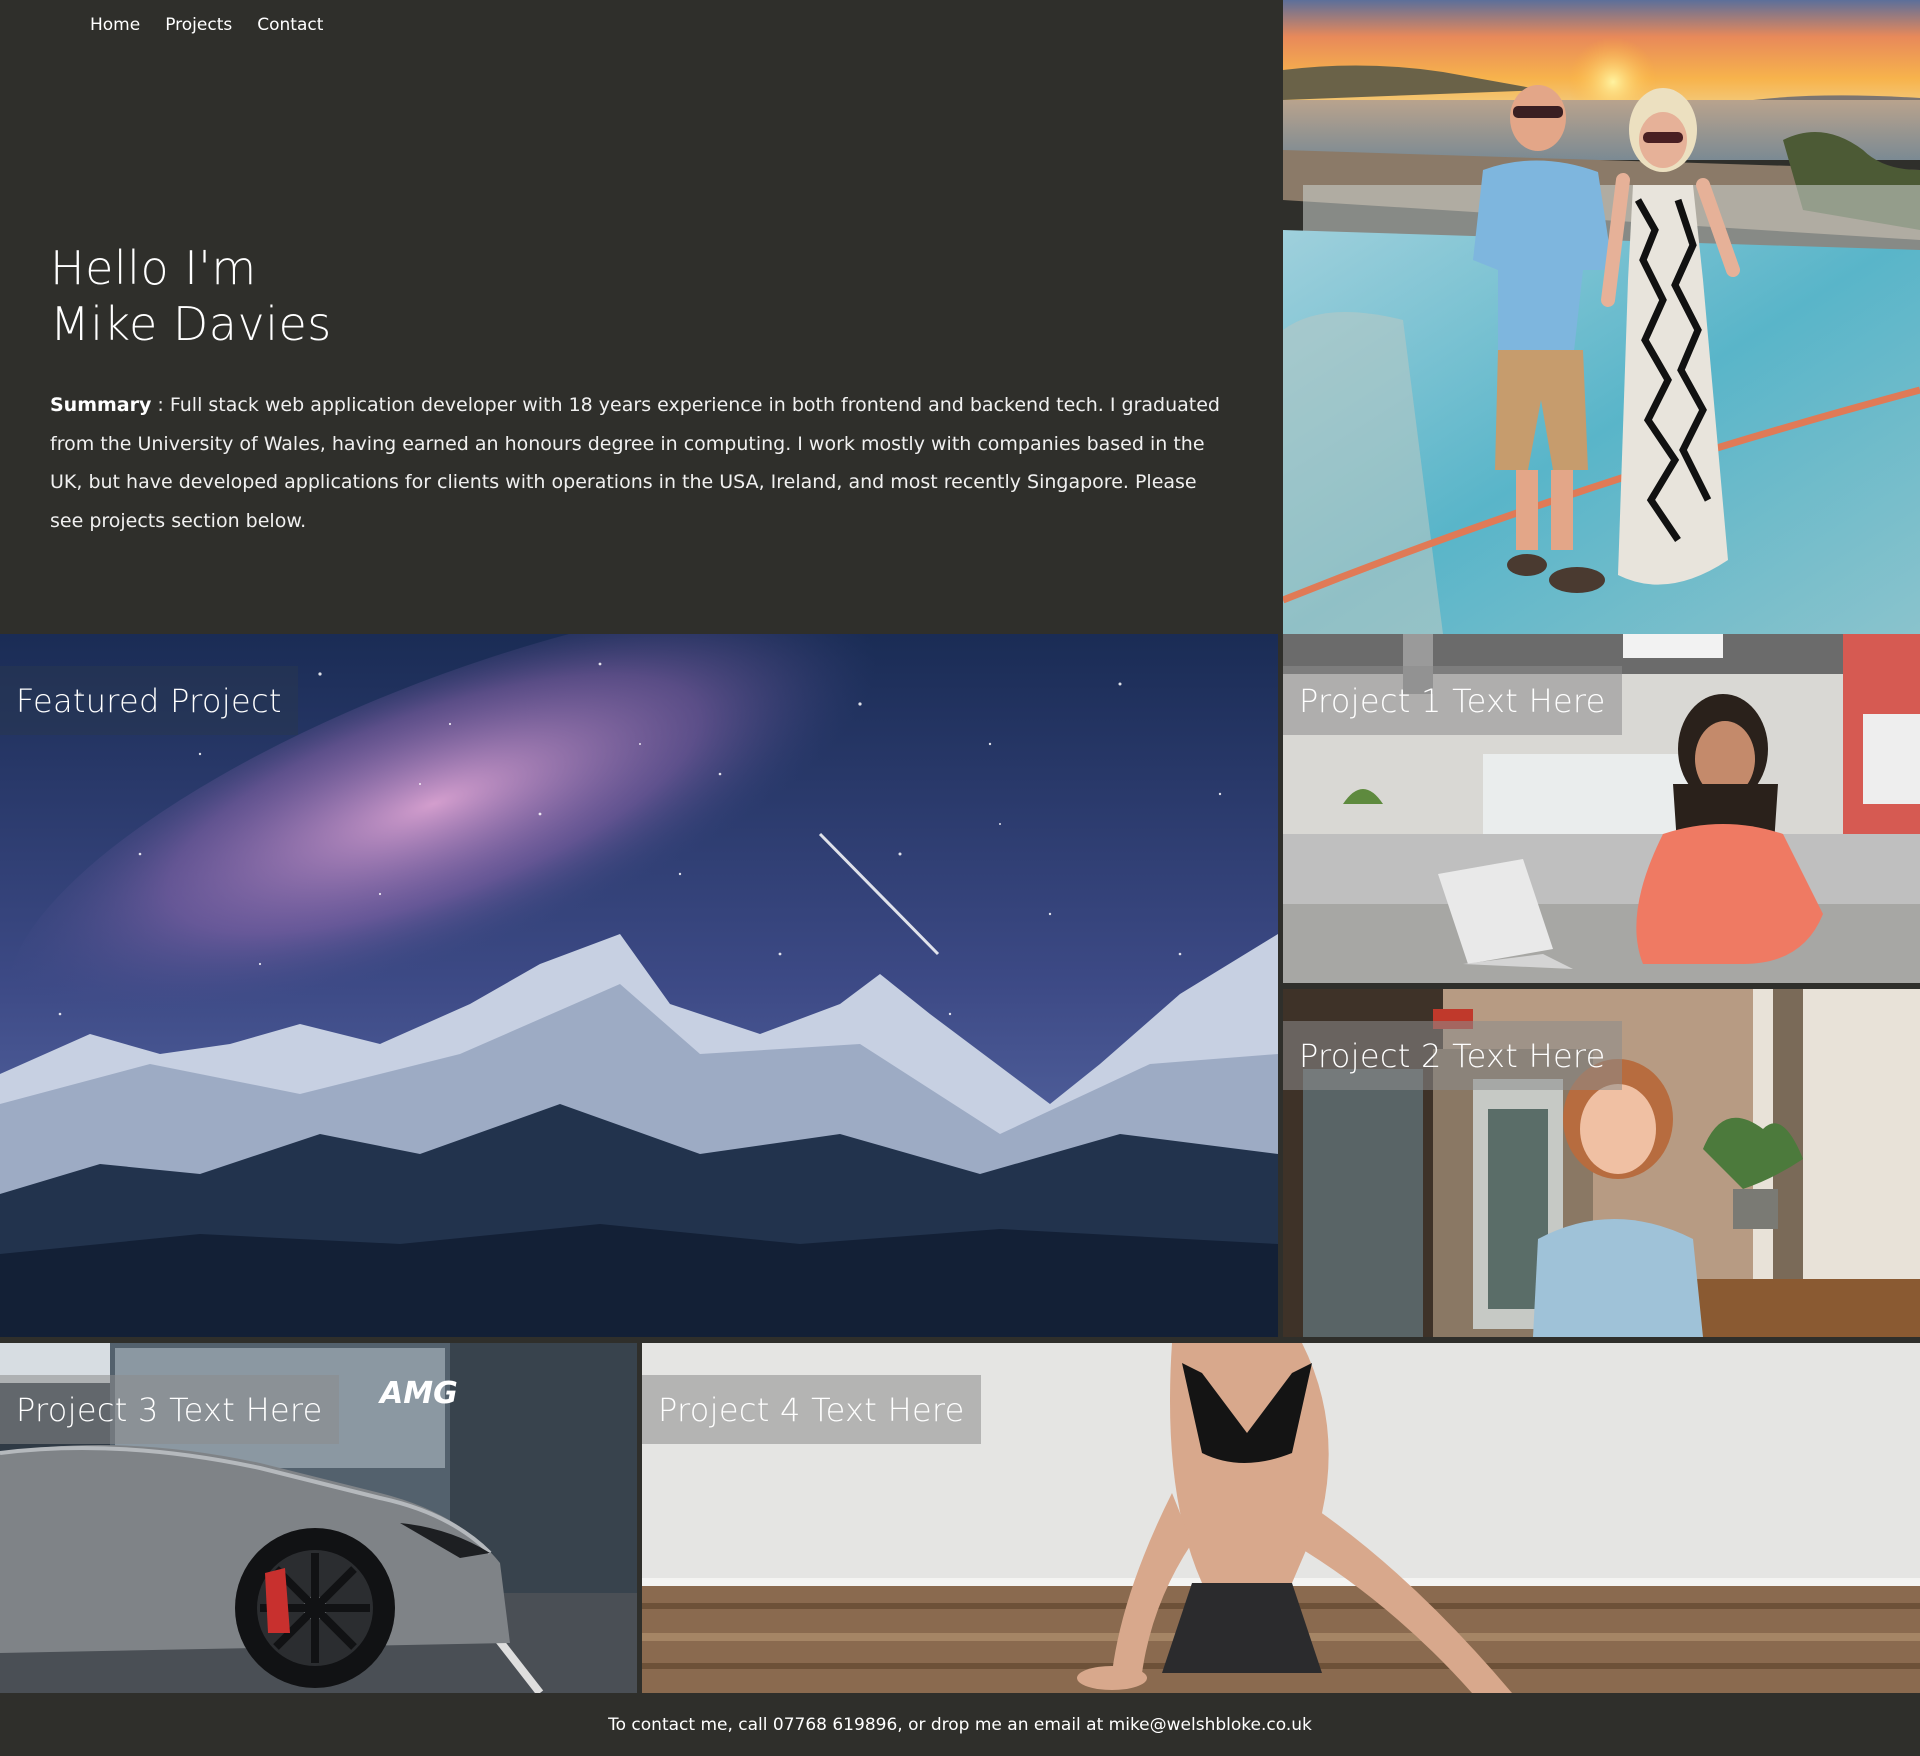  What do you see at coordinates (1601, 317) in the screenshot?
I see `profile-photo` at bounding box center [1601, 317].